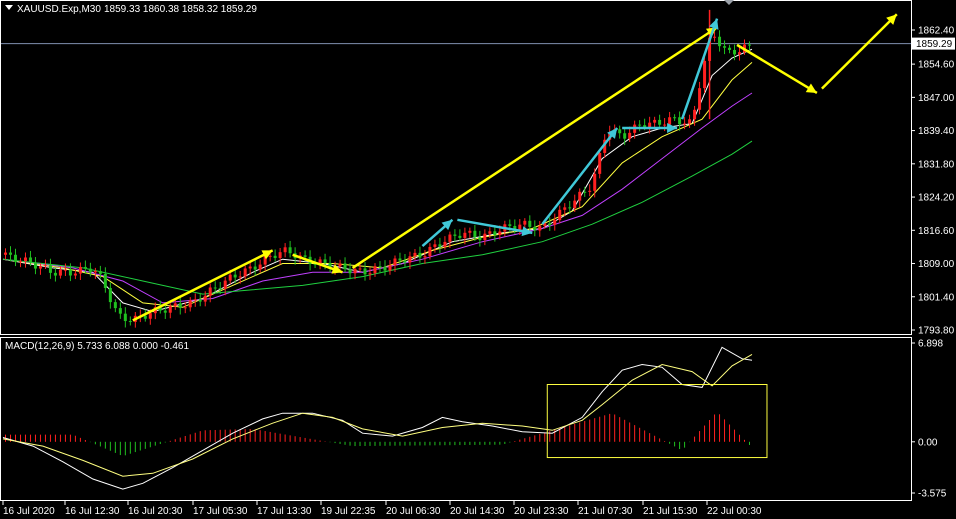 The height and width of the screenshot is (519, 956). I want to click on symbol-label: XAUUSD.Exp,M30, so click(59, 9).